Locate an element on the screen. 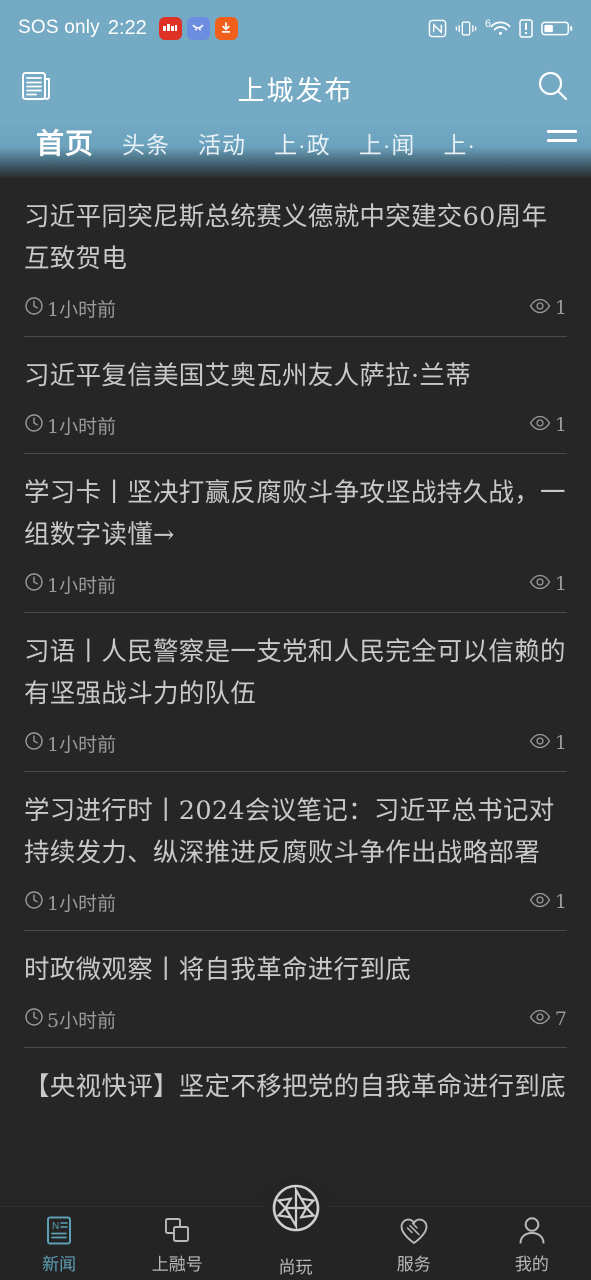 The image size is (591, 1280). battery-icon is located at coordinates (557, 28).